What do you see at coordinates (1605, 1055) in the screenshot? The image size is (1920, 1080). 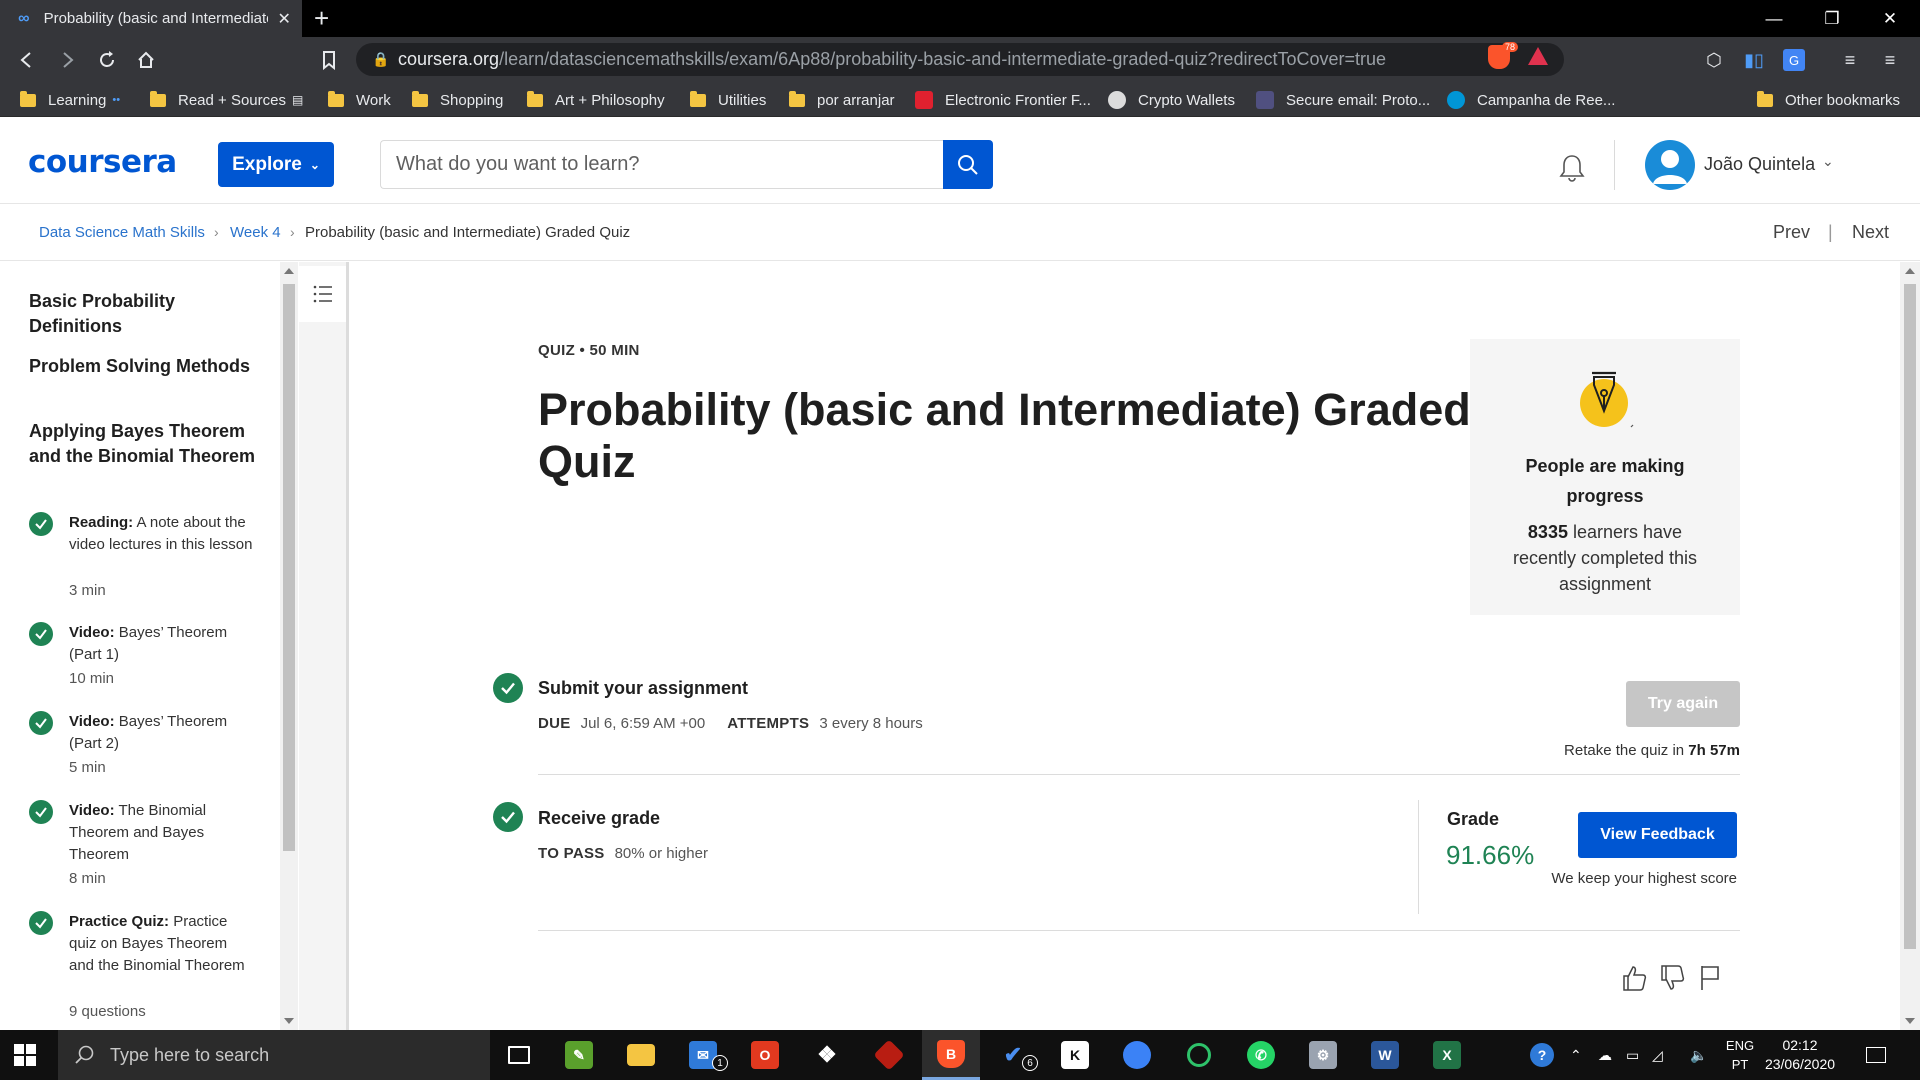 I see `onedrive-icon: ☁` at bounding box center [1605, 1055].